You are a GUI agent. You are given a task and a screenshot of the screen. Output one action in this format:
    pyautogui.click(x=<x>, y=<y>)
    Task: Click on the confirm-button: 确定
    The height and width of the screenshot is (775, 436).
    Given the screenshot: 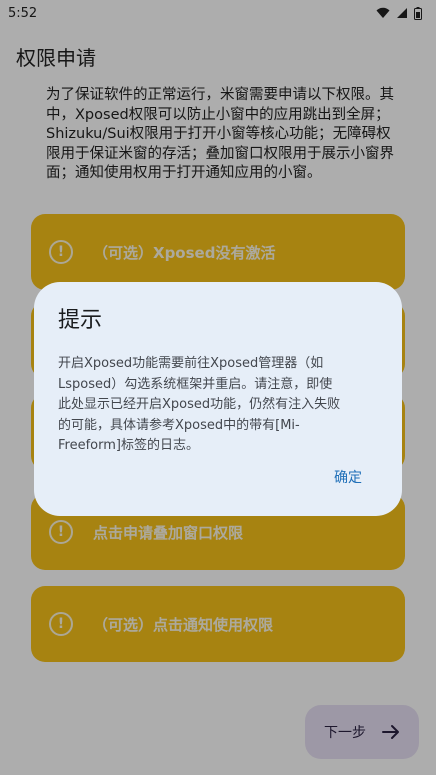 What is the action you would take?
    pyautogui.click(x=348, y=477)
    